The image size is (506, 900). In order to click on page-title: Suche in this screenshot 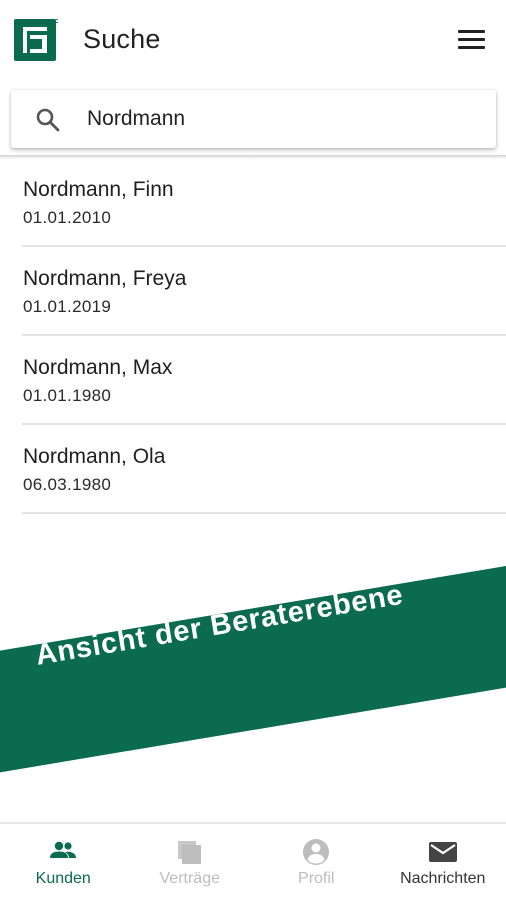, I will do `click(122, 39)`.